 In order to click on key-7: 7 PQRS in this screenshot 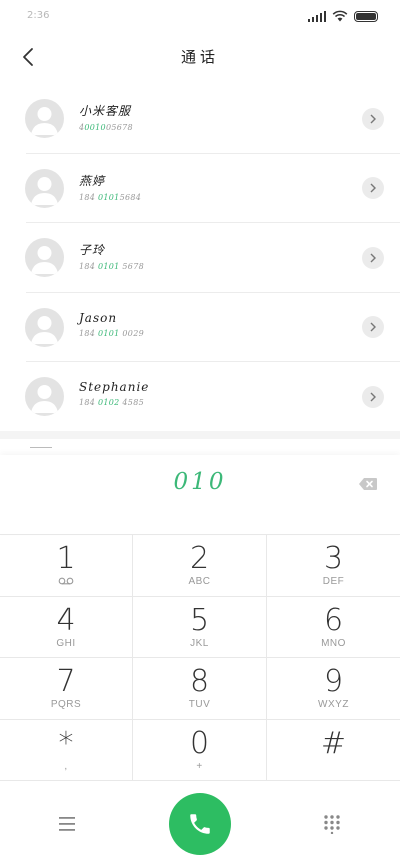, I will do `click(66, 689)`.